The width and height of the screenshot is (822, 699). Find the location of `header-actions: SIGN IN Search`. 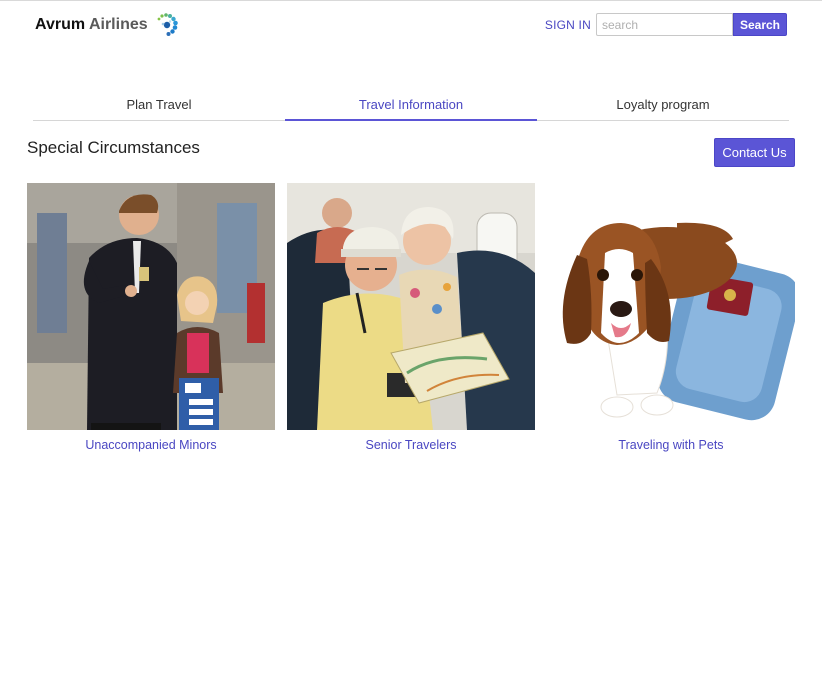

header-actions: SIGN IN Search is located at coordinates (666, 24).